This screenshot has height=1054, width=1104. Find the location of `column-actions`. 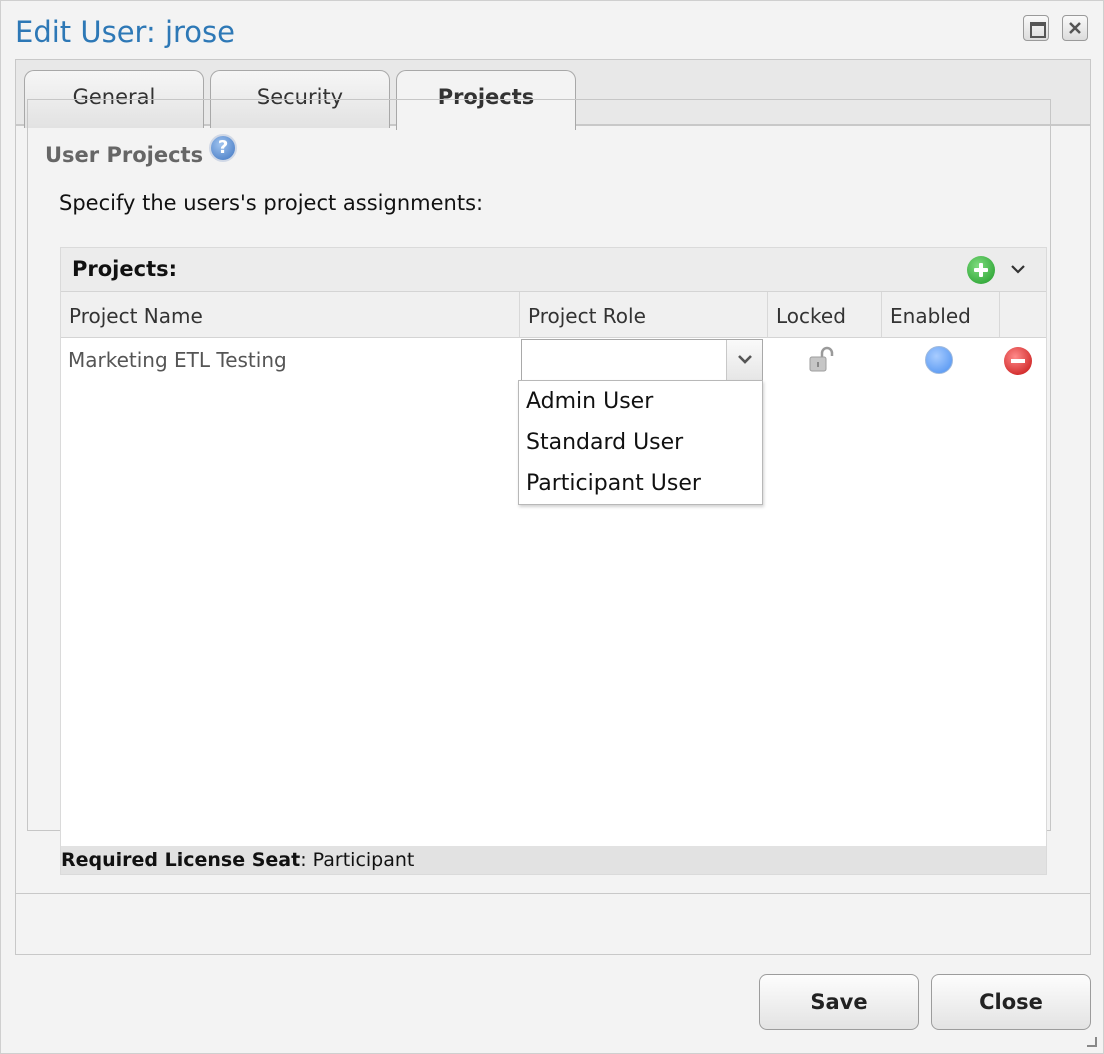

column-actions is located at coordinates (1023, 315).